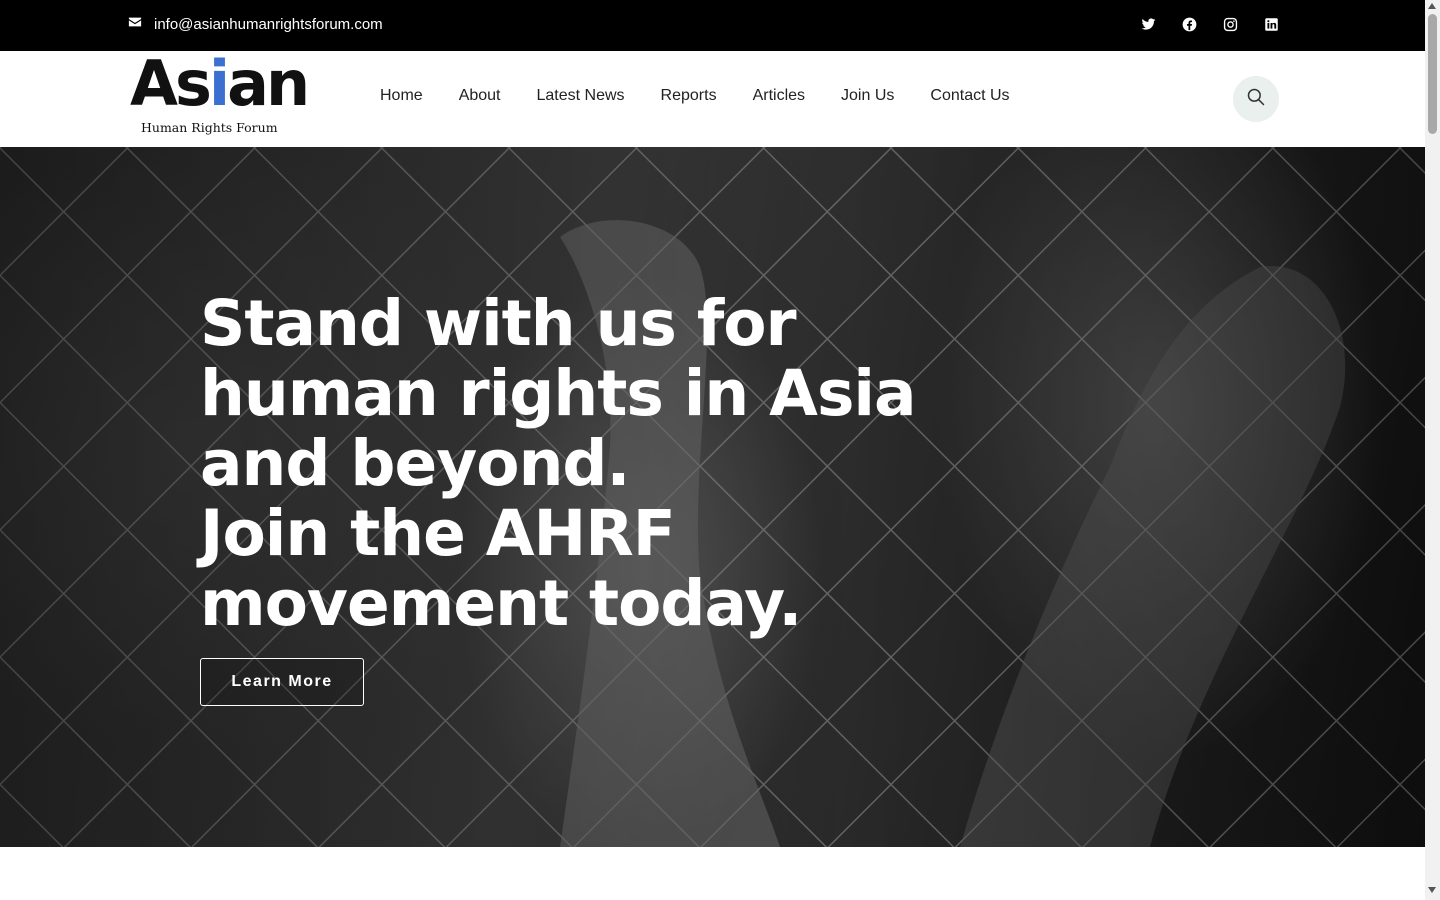  What do you see at coordinates (1230, 24) in the screenshot?
I see `instagram-icon` at bounding box center [1230, 24].